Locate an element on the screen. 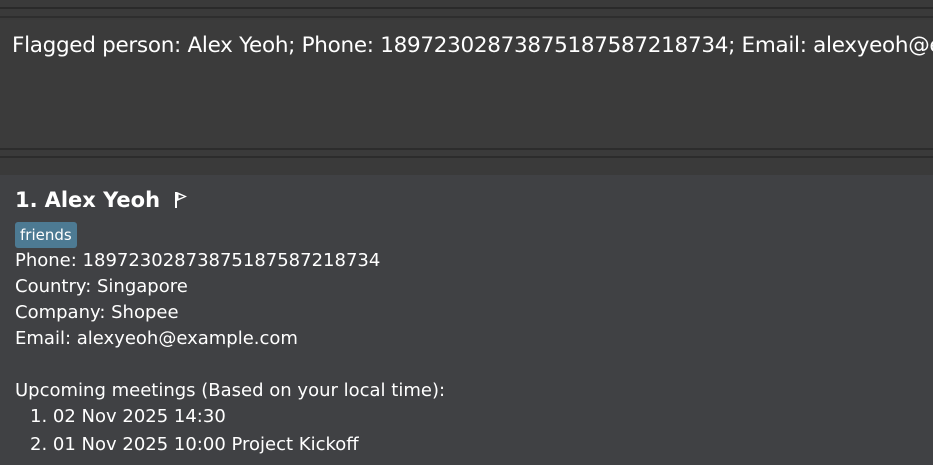  person-index: 1. is located at coordinates (26, 200).